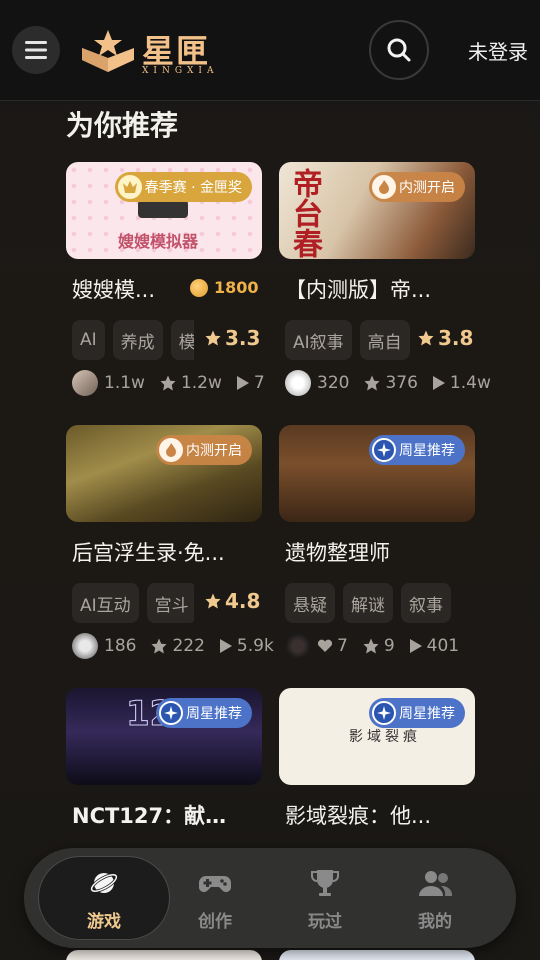 The width and height of the screenshot is (540, 960). I want to click on nav-item-create: 创作, so click(215, 898).